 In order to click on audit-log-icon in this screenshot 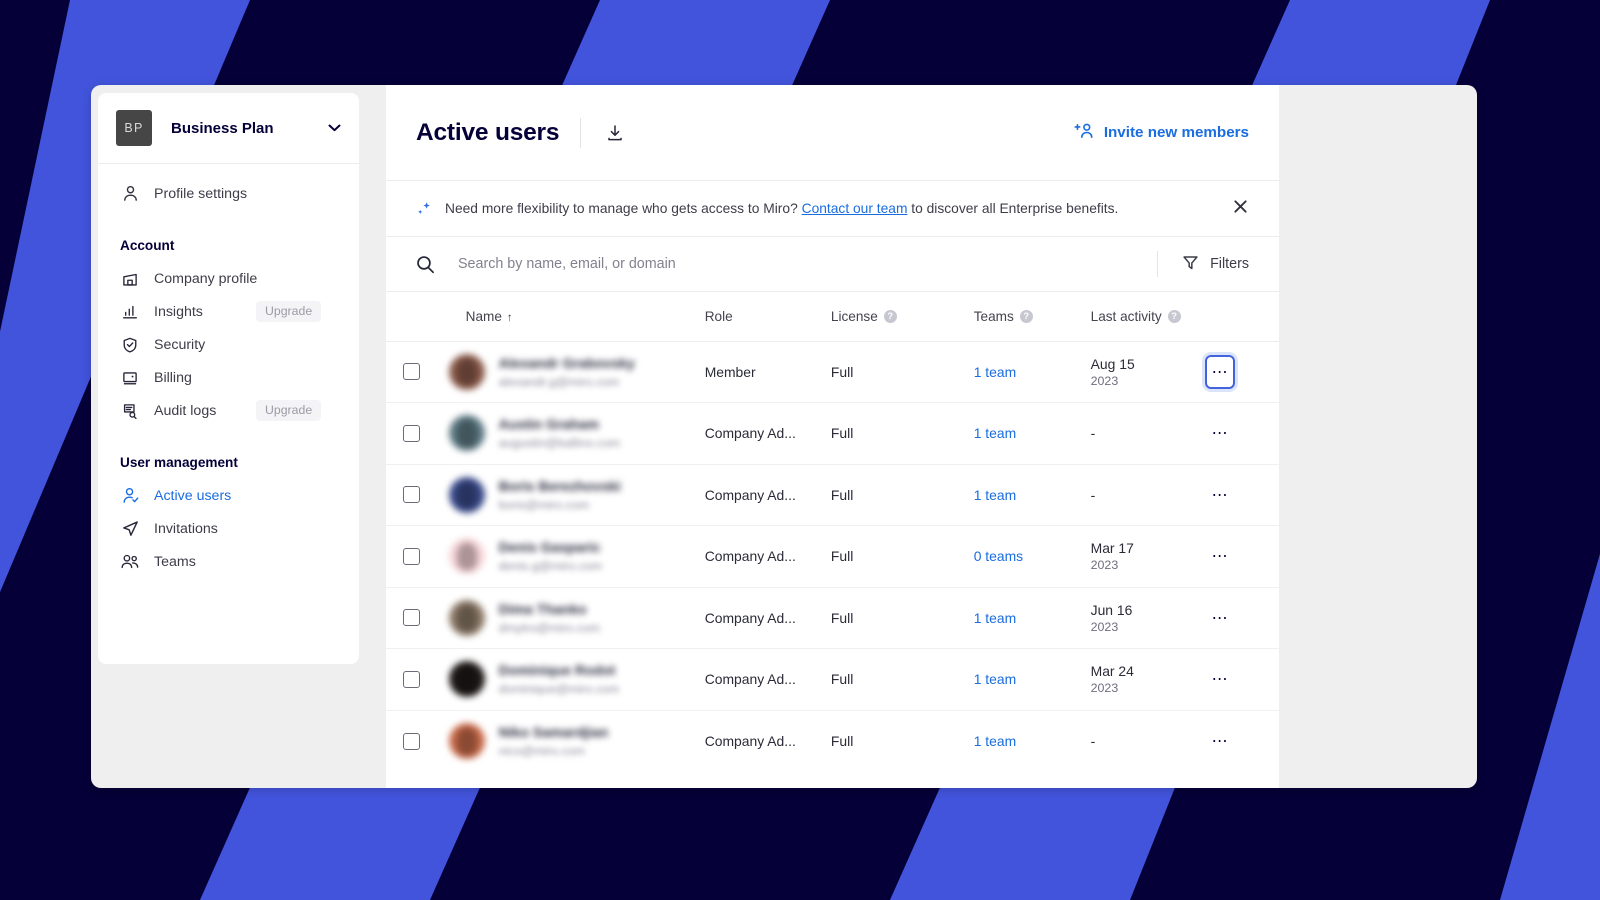, I will do `click(130, 411)`.